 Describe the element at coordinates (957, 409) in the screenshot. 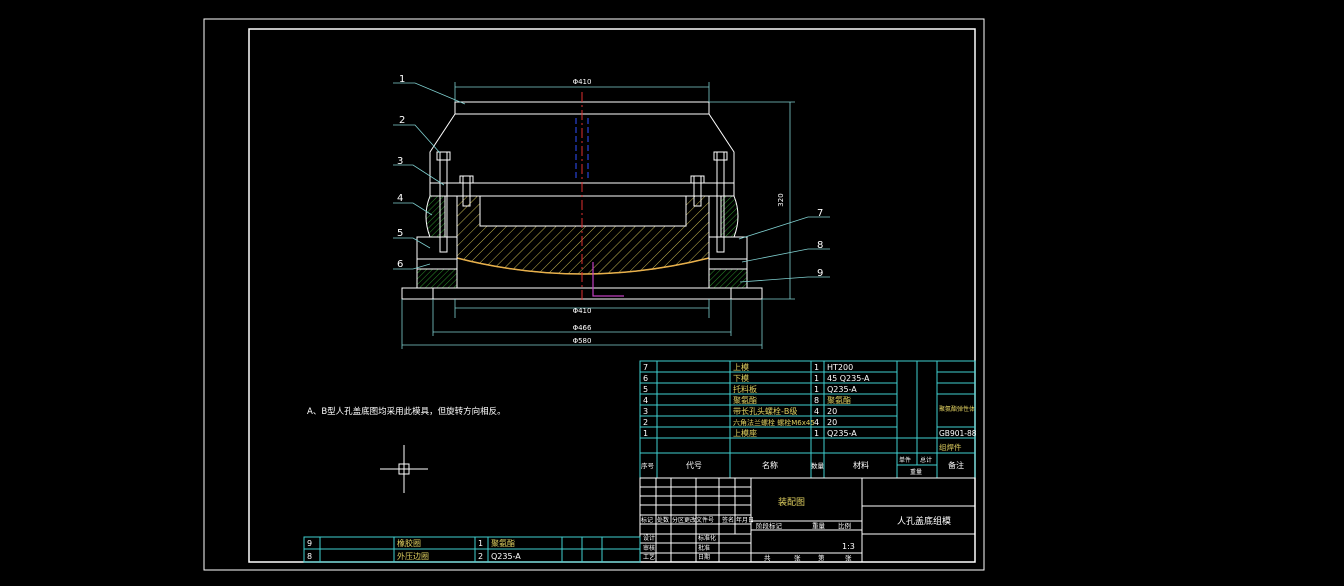

I see `bom-row-remark: 聚氨酯弹性体` at that location.